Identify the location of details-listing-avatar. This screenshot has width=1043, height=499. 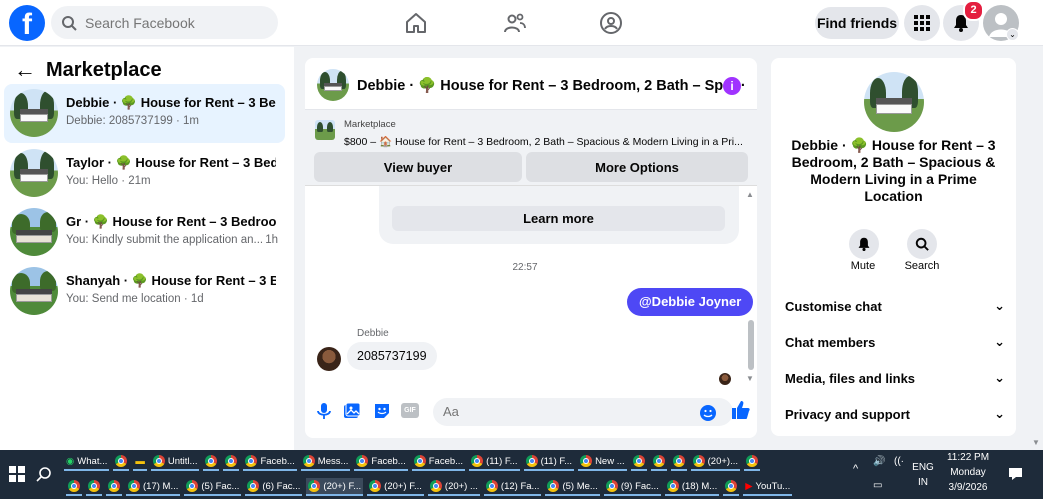
(894, 102).